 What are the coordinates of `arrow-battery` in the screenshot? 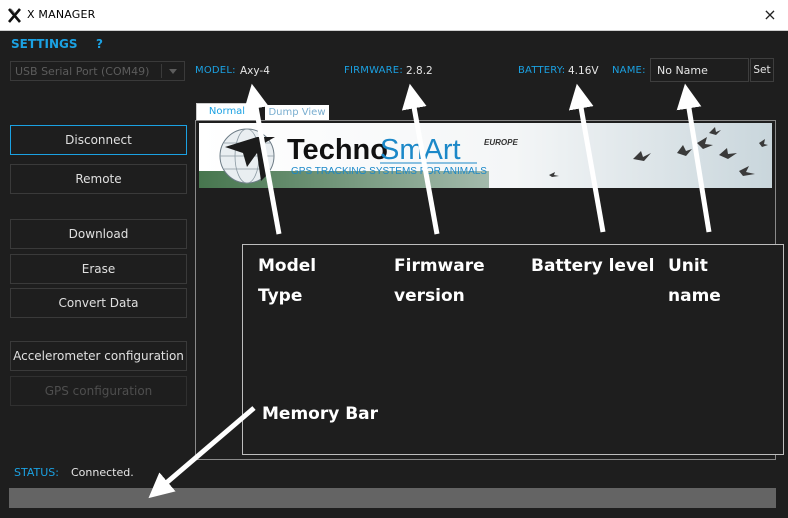 It's located at (587, 158).